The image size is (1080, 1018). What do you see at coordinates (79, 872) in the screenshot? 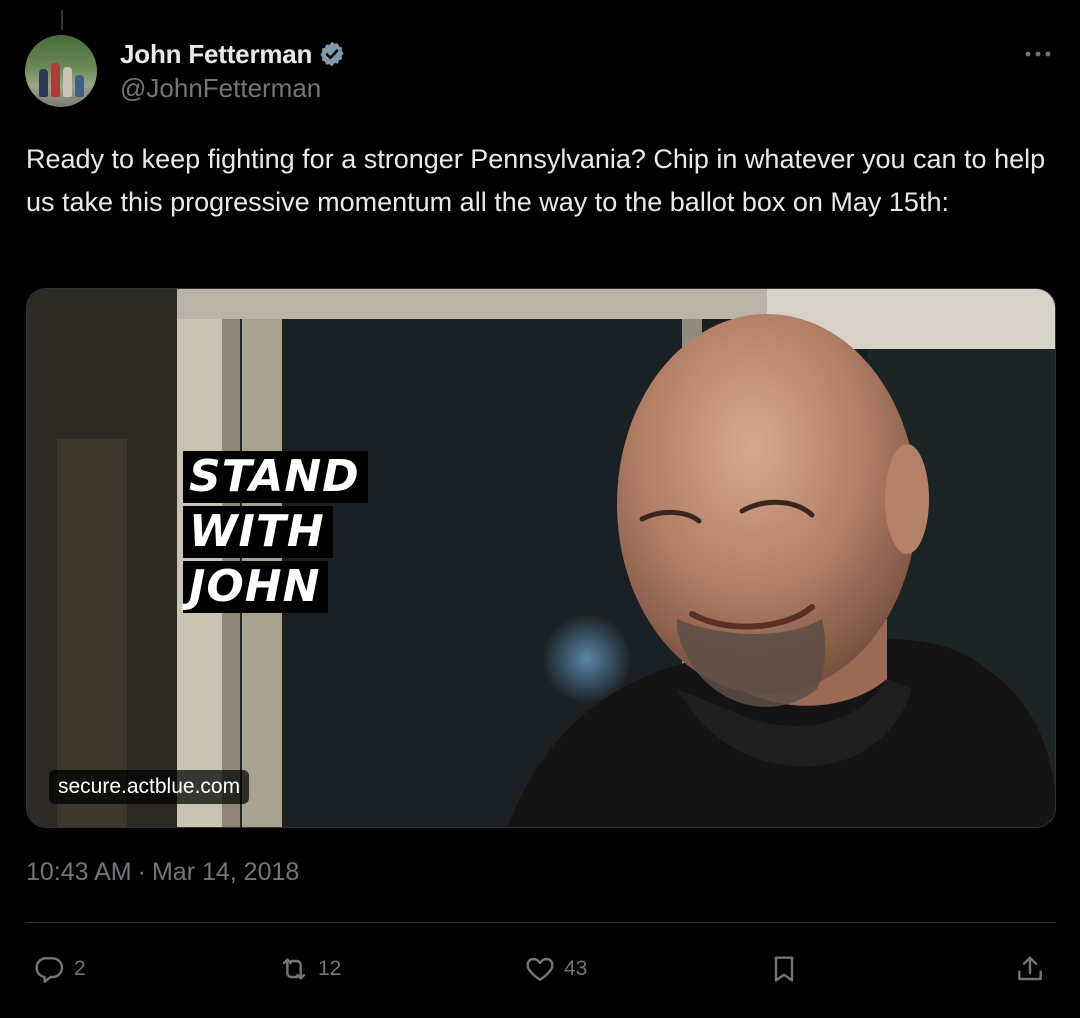
I see `tweet-time: 10:43 AM` at bounding box center [79, 872].